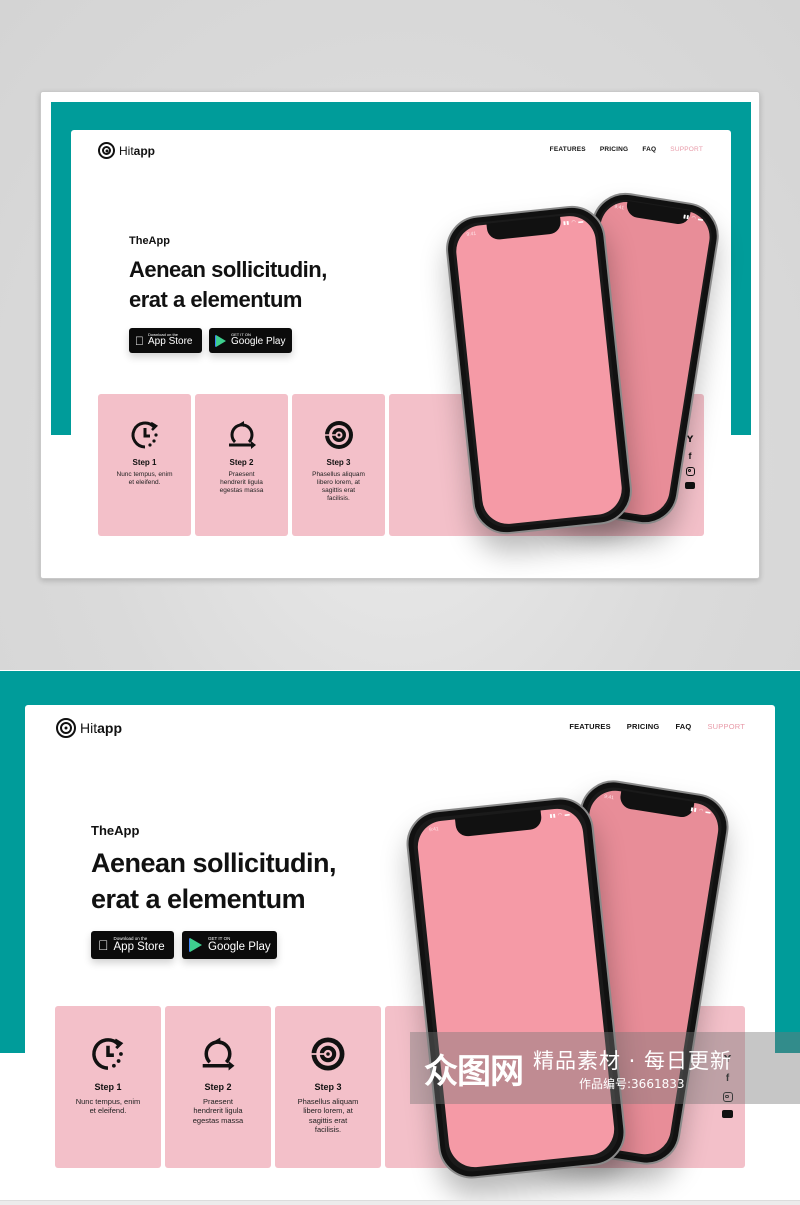 Image resolution: width=800 pixels, height=1205 pixels. What do you see at coordinates (632, 1083) in the screenshot?
I see `watermark-id: 作品编号:3661833` at bounding box center [632, 1083].